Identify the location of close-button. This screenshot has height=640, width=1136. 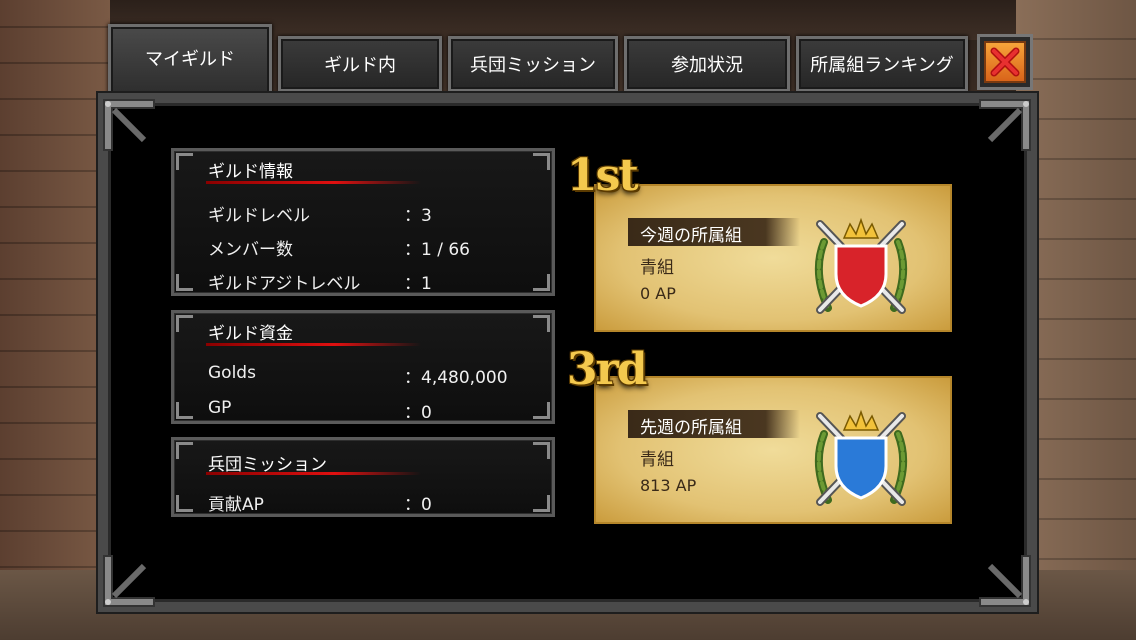
(1005, 62).